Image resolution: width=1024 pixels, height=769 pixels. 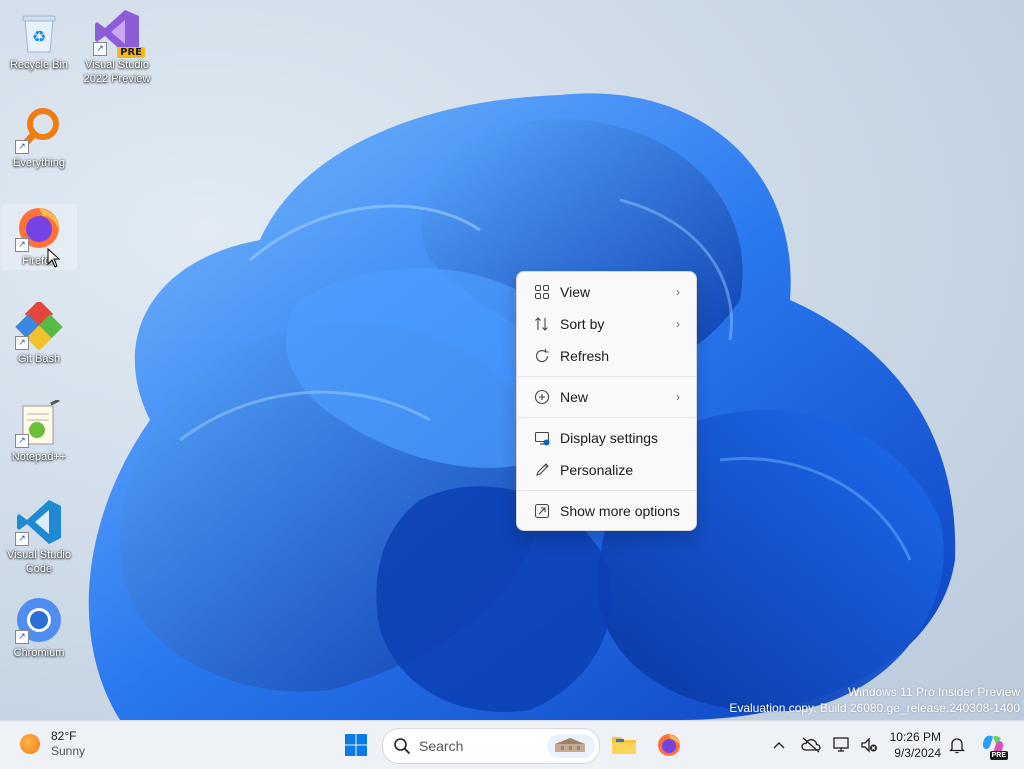 I want to click on volume-button, so click(x=869, y=745).